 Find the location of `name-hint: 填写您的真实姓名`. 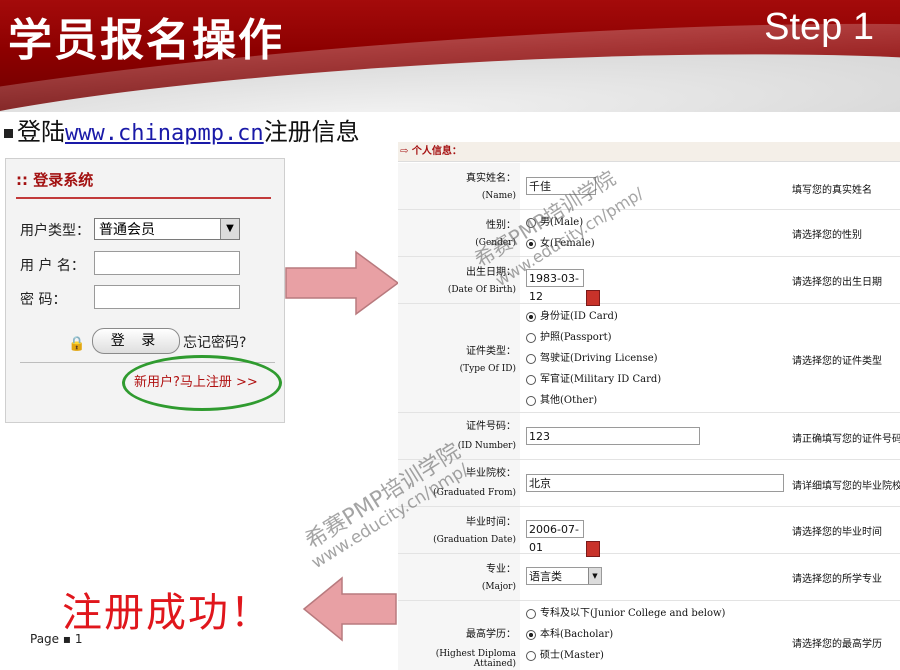

name-hint: 填写您的真实姓名 is located at coordinates (832, 190).